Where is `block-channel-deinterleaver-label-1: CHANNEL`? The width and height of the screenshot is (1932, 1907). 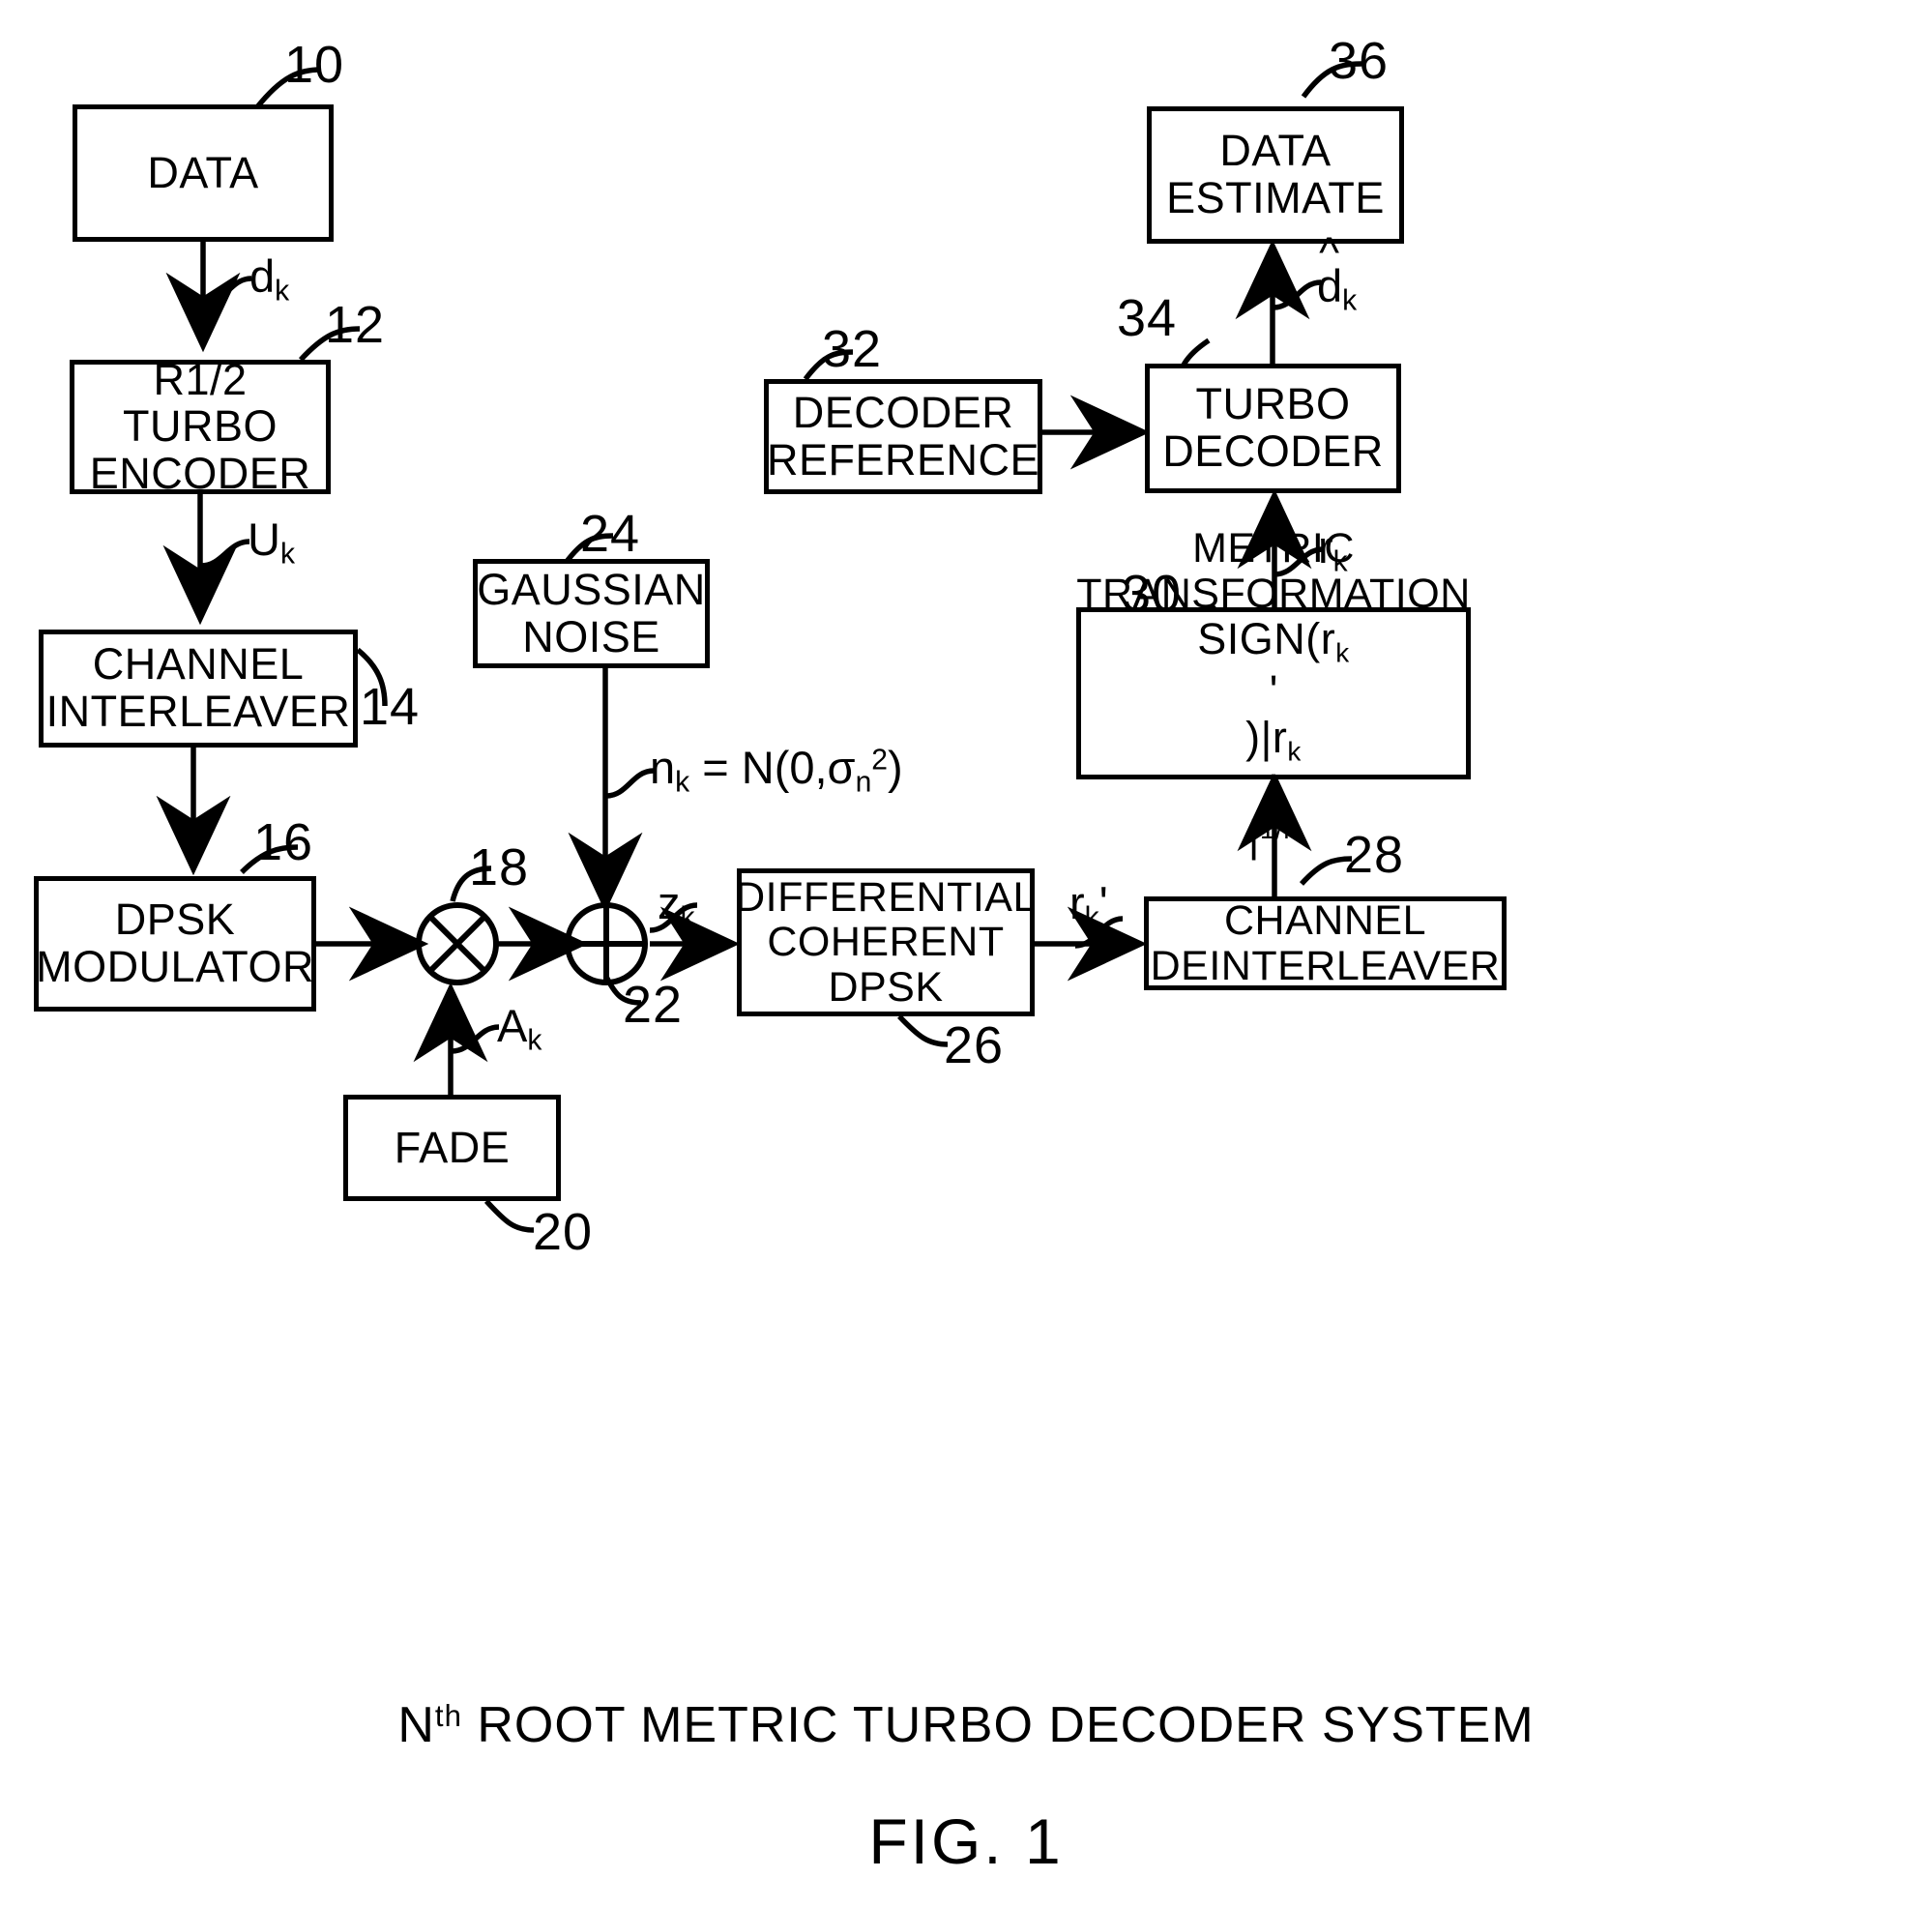
block-channel-deinterleaver-label-1: CHANNEL is located at coordinates (1325, 921).